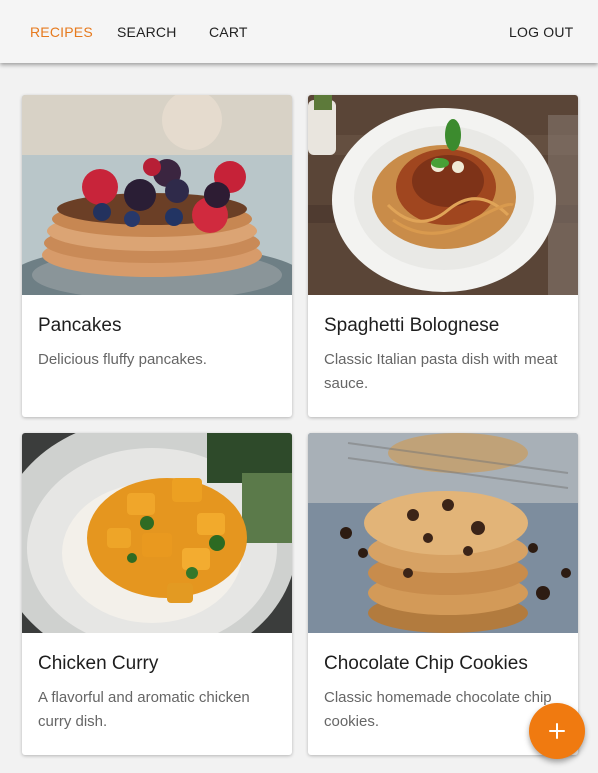  I want to click on chicken-curry-image, so click(157, 533).